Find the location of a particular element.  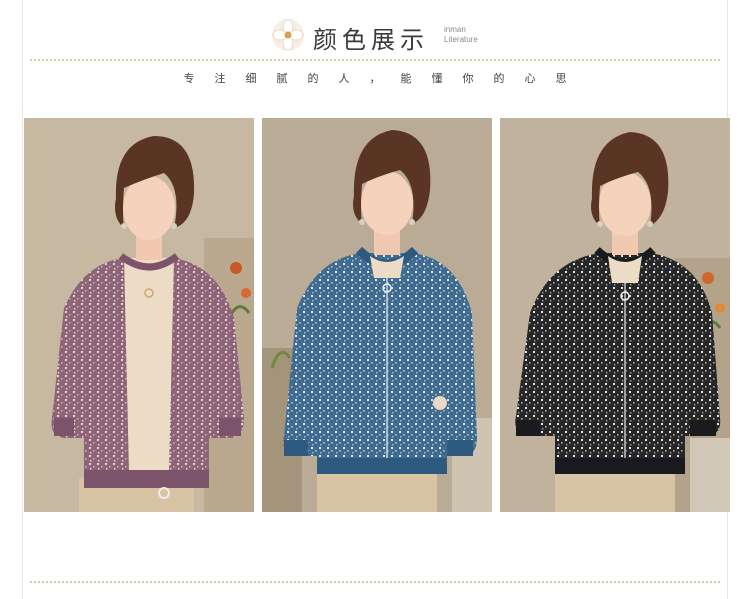

slogan: 专注细腻的人，能懂你的心思 is located at coordinates (385, 78).